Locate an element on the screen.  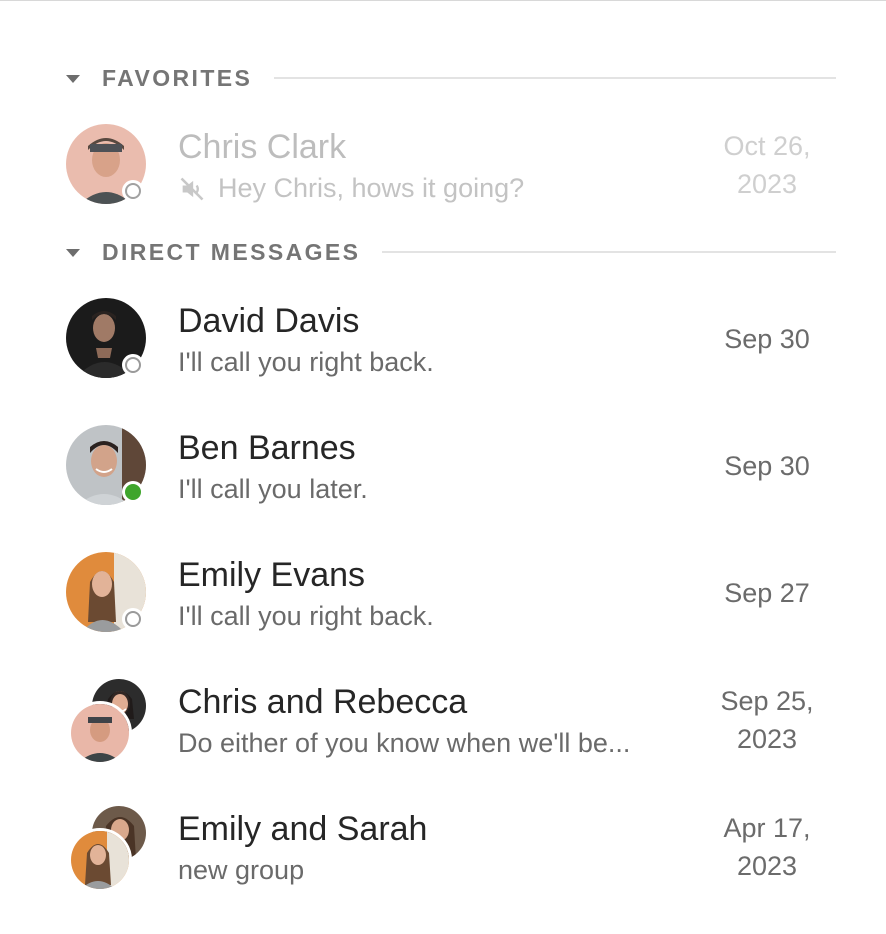
conversation-date: Apr 17, 2023 is located at coordinates (767, 847).